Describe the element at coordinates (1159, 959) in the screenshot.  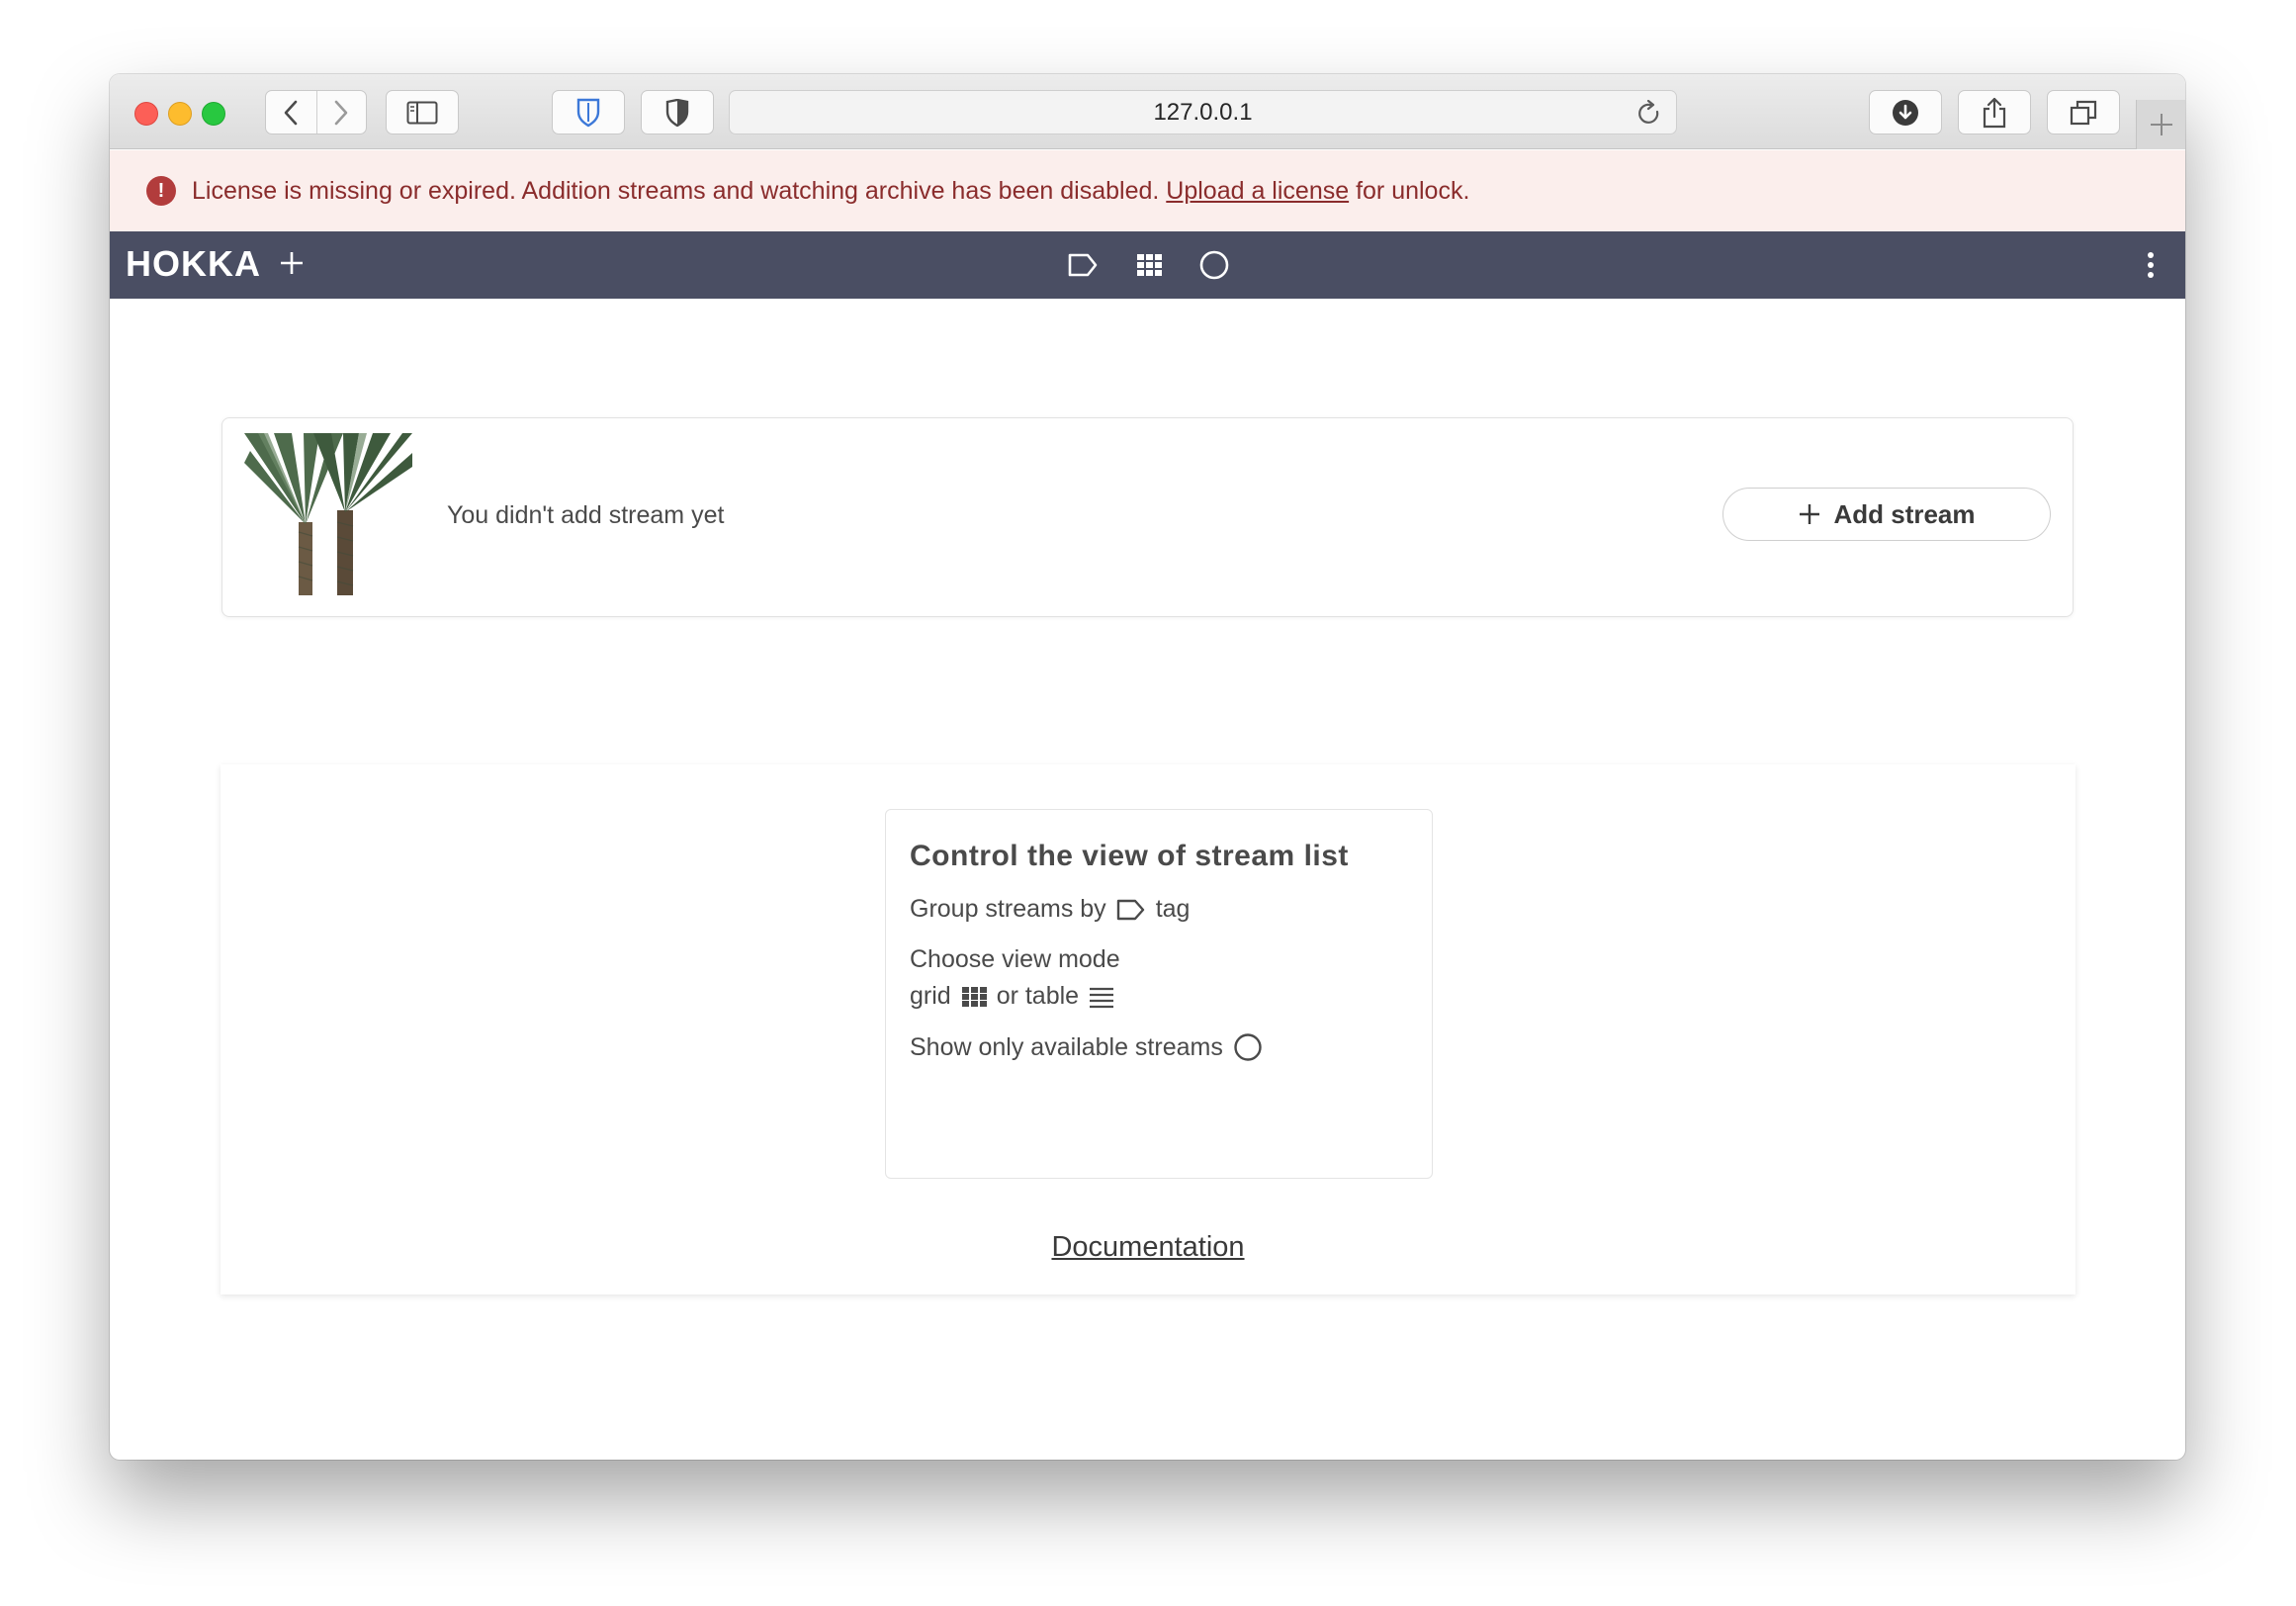
I see `view-mode-line: Choose view mode` at that location.